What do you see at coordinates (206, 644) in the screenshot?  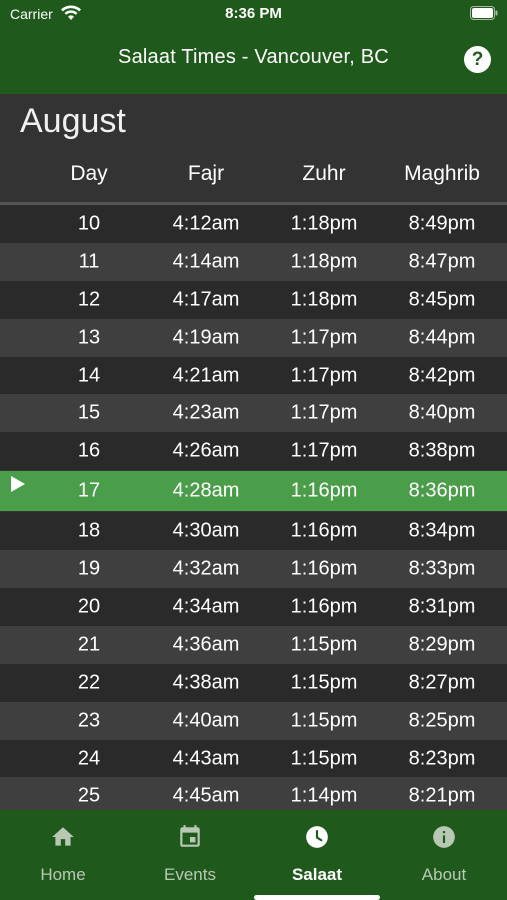 I see `fajr-cell: 4:36am` at bounding box center [206, 644].